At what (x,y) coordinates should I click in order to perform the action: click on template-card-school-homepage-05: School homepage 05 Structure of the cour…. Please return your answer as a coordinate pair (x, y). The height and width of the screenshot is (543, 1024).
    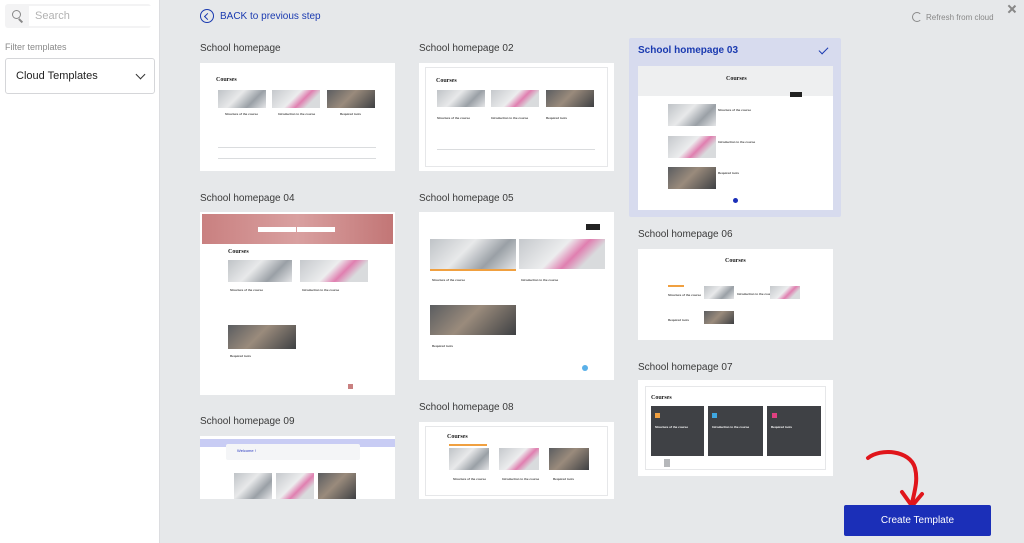
    Looking at the image, I should click on (517, 286).